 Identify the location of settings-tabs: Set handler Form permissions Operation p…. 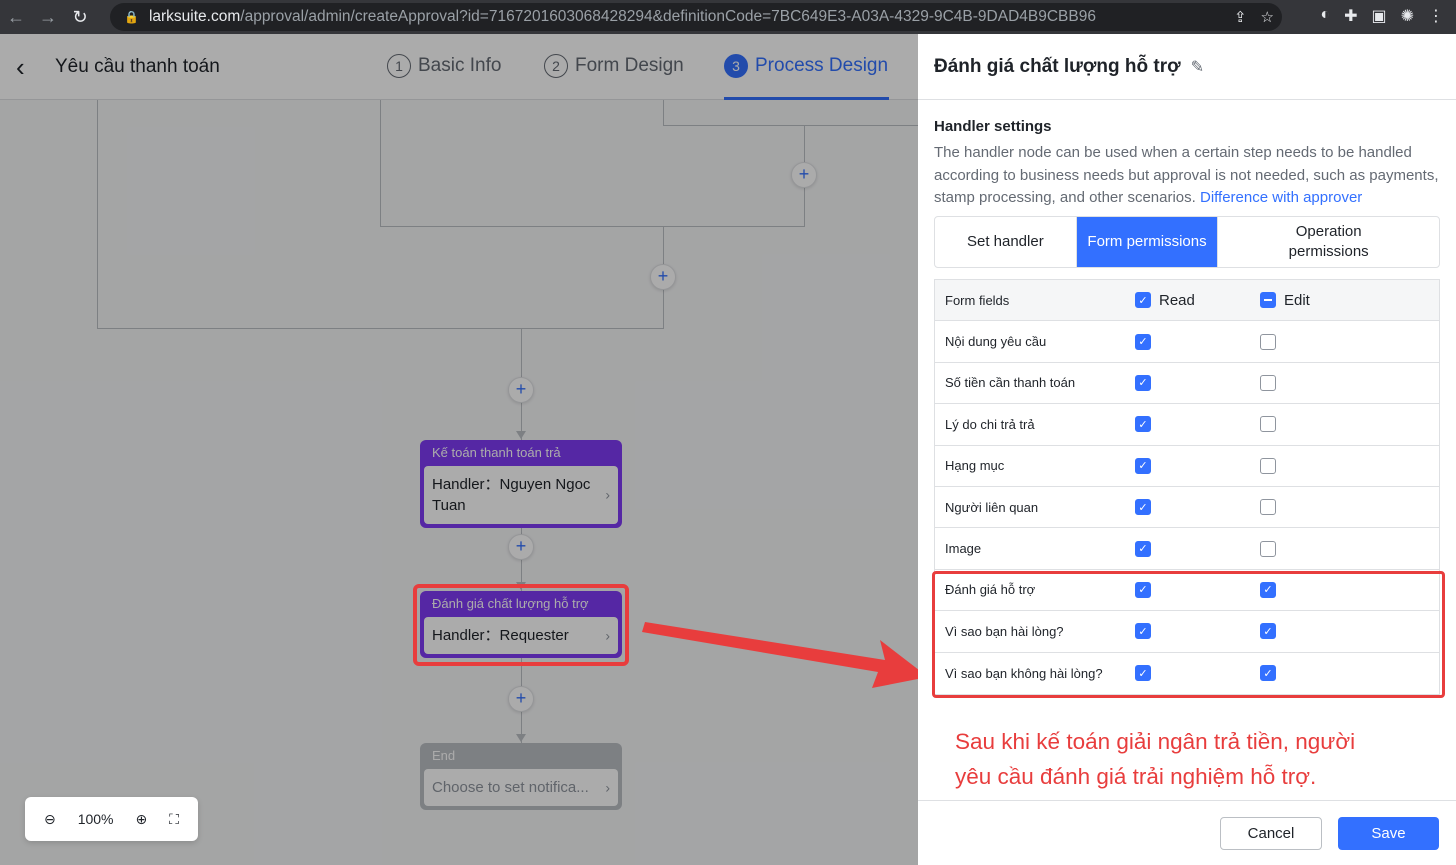
(1187, 242).